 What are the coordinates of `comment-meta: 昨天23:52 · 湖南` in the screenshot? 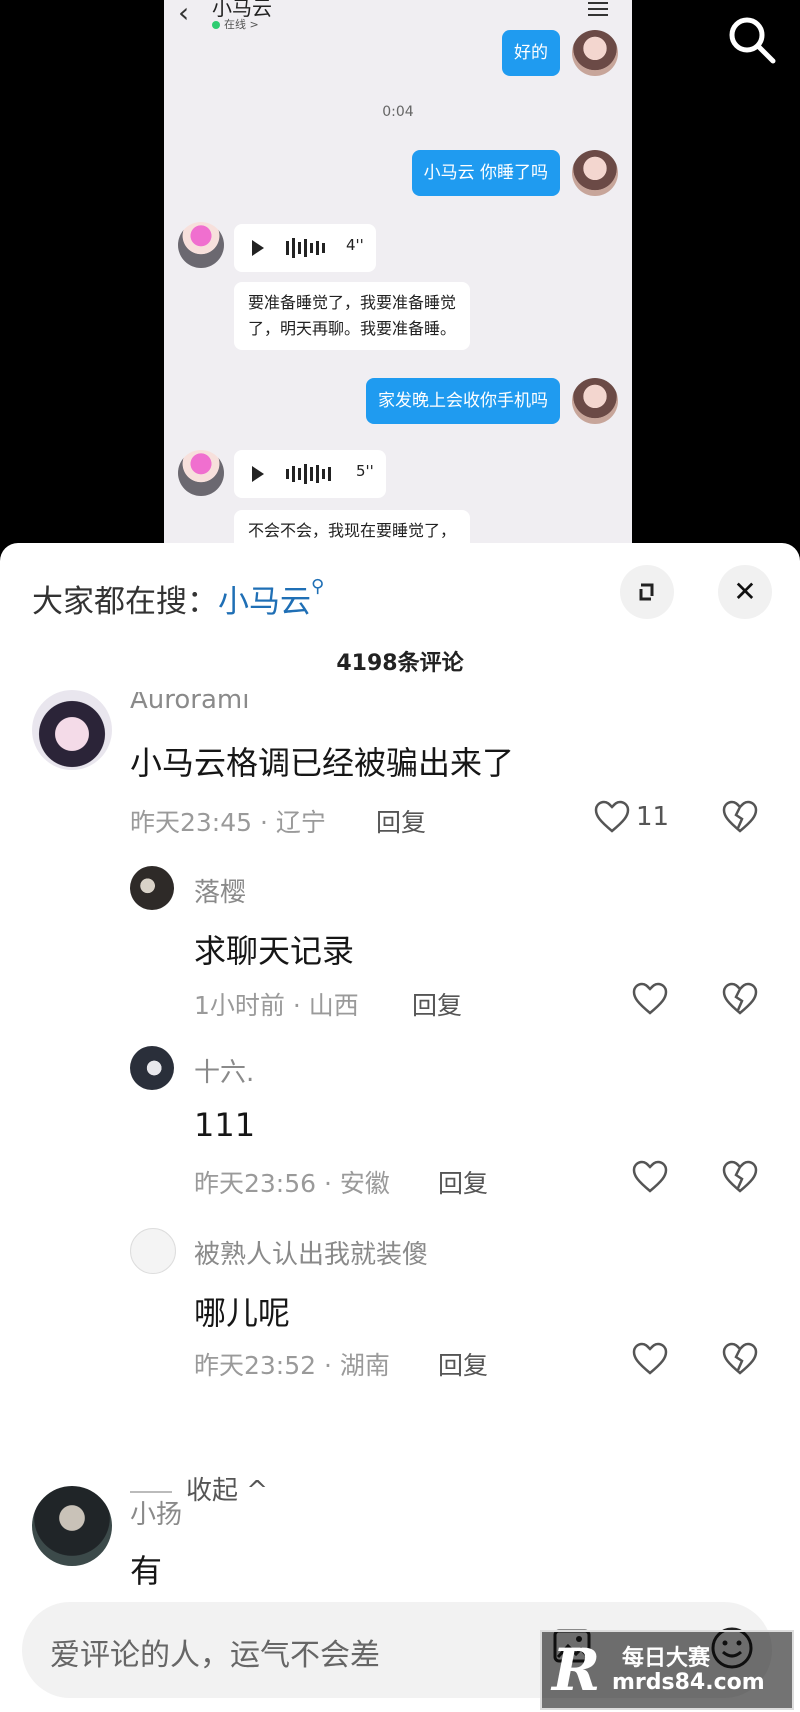 It's located at (292, 1365).